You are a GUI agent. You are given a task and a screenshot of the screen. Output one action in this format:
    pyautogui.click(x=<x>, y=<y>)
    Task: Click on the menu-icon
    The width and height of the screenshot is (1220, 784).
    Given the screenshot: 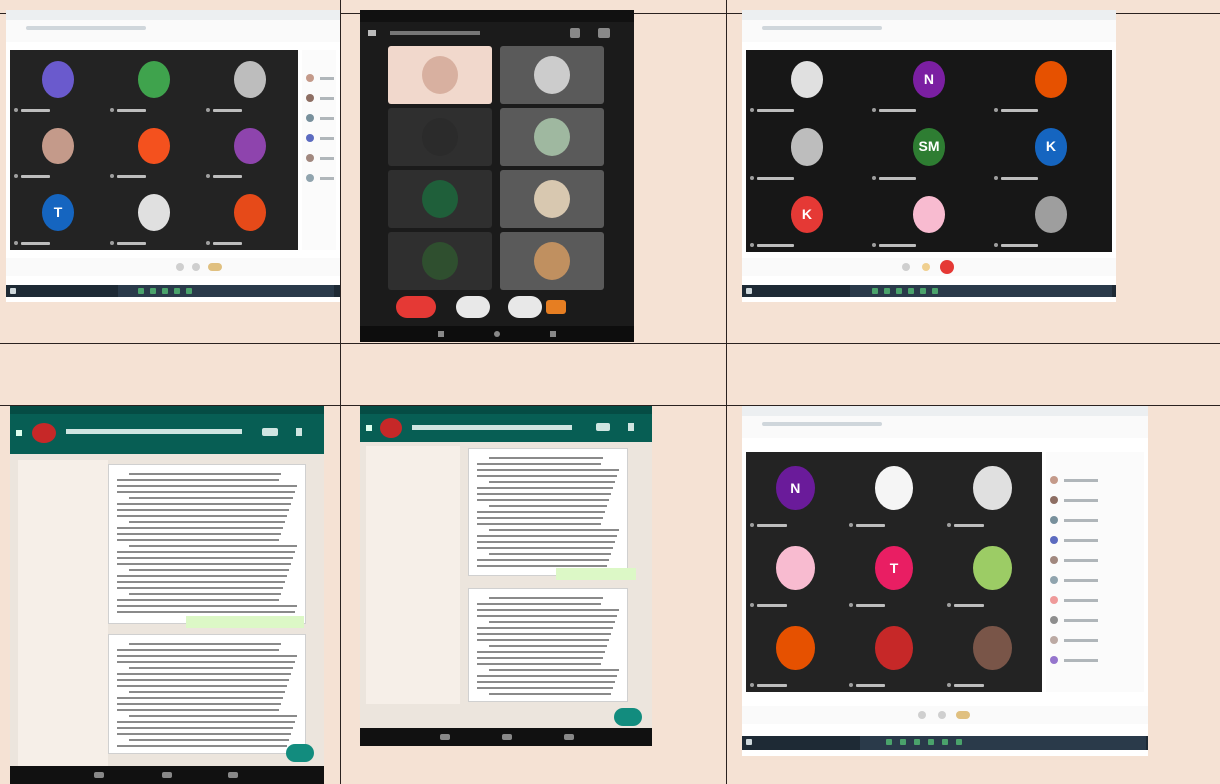 What is the action you would take?
    pyautogui.click(x=299, y=432)
    